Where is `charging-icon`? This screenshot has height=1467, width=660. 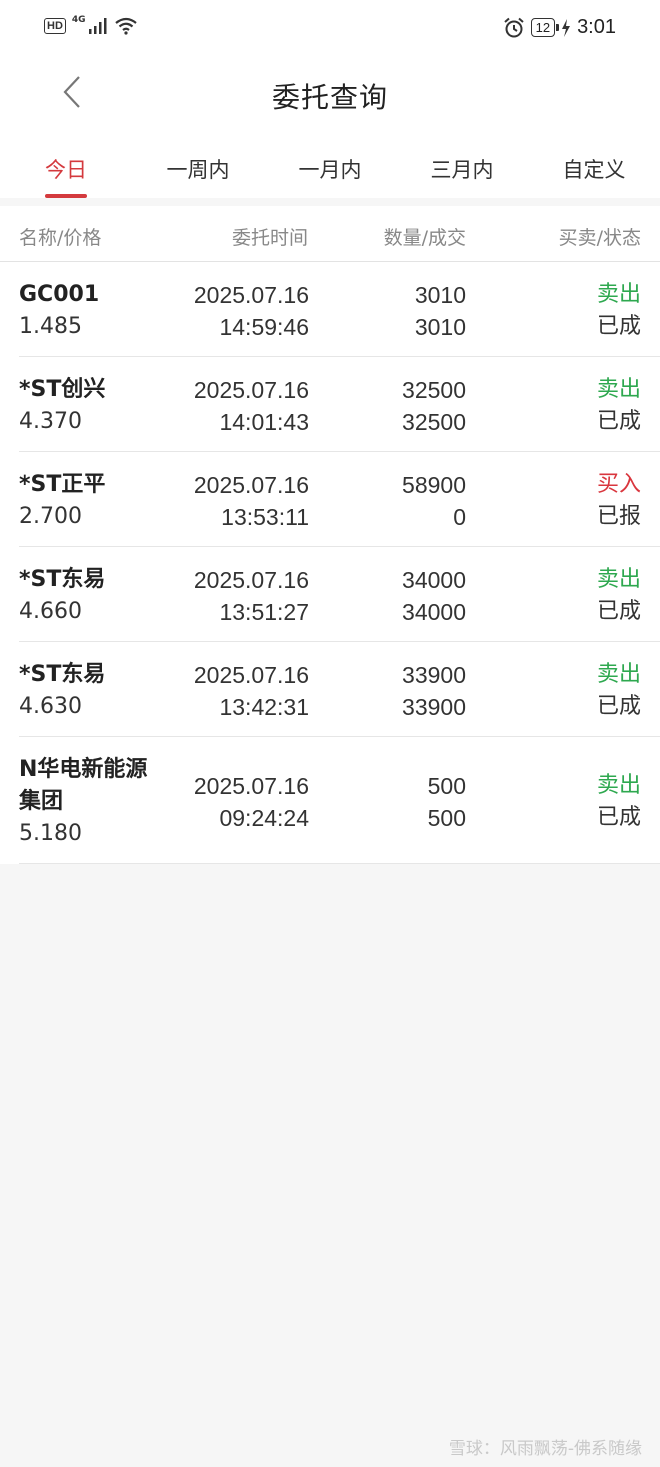
charging-icon is located at coordinates (566, 27).